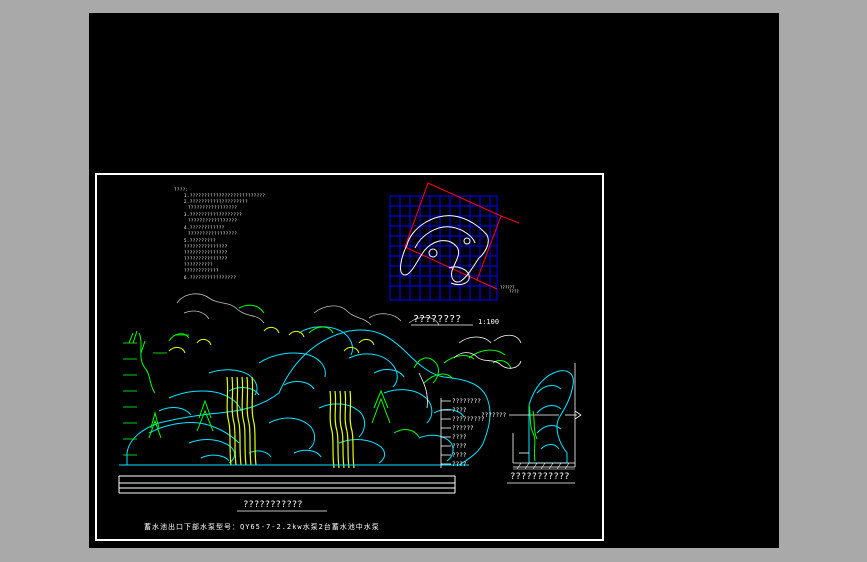  Describe the element at coordinates (262, 527) in the screenshot. I see `bottom-note: 蓄水池出口下部水泵型号：QY65-7-2.2kw水泵2台蓄水池中水泵` at that location.